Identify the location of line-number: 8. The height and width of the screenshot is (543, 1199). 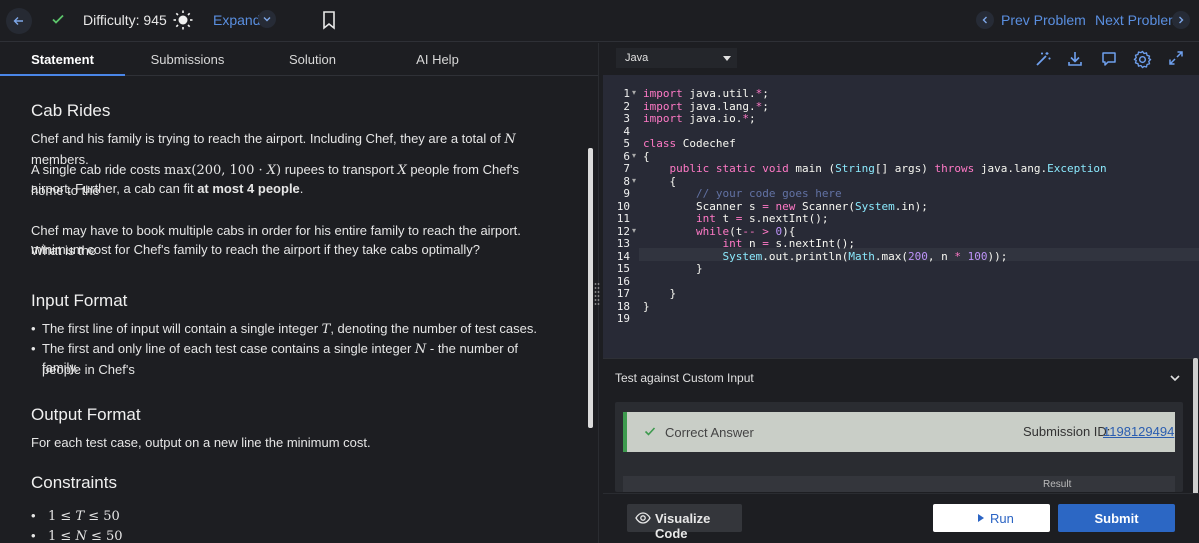
(626, 181).